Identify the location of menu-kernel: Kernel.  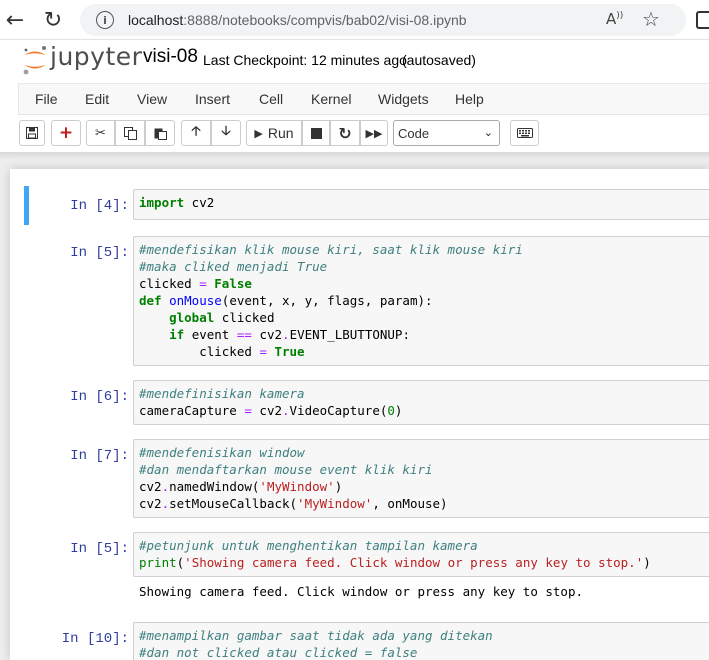
(331, 99).